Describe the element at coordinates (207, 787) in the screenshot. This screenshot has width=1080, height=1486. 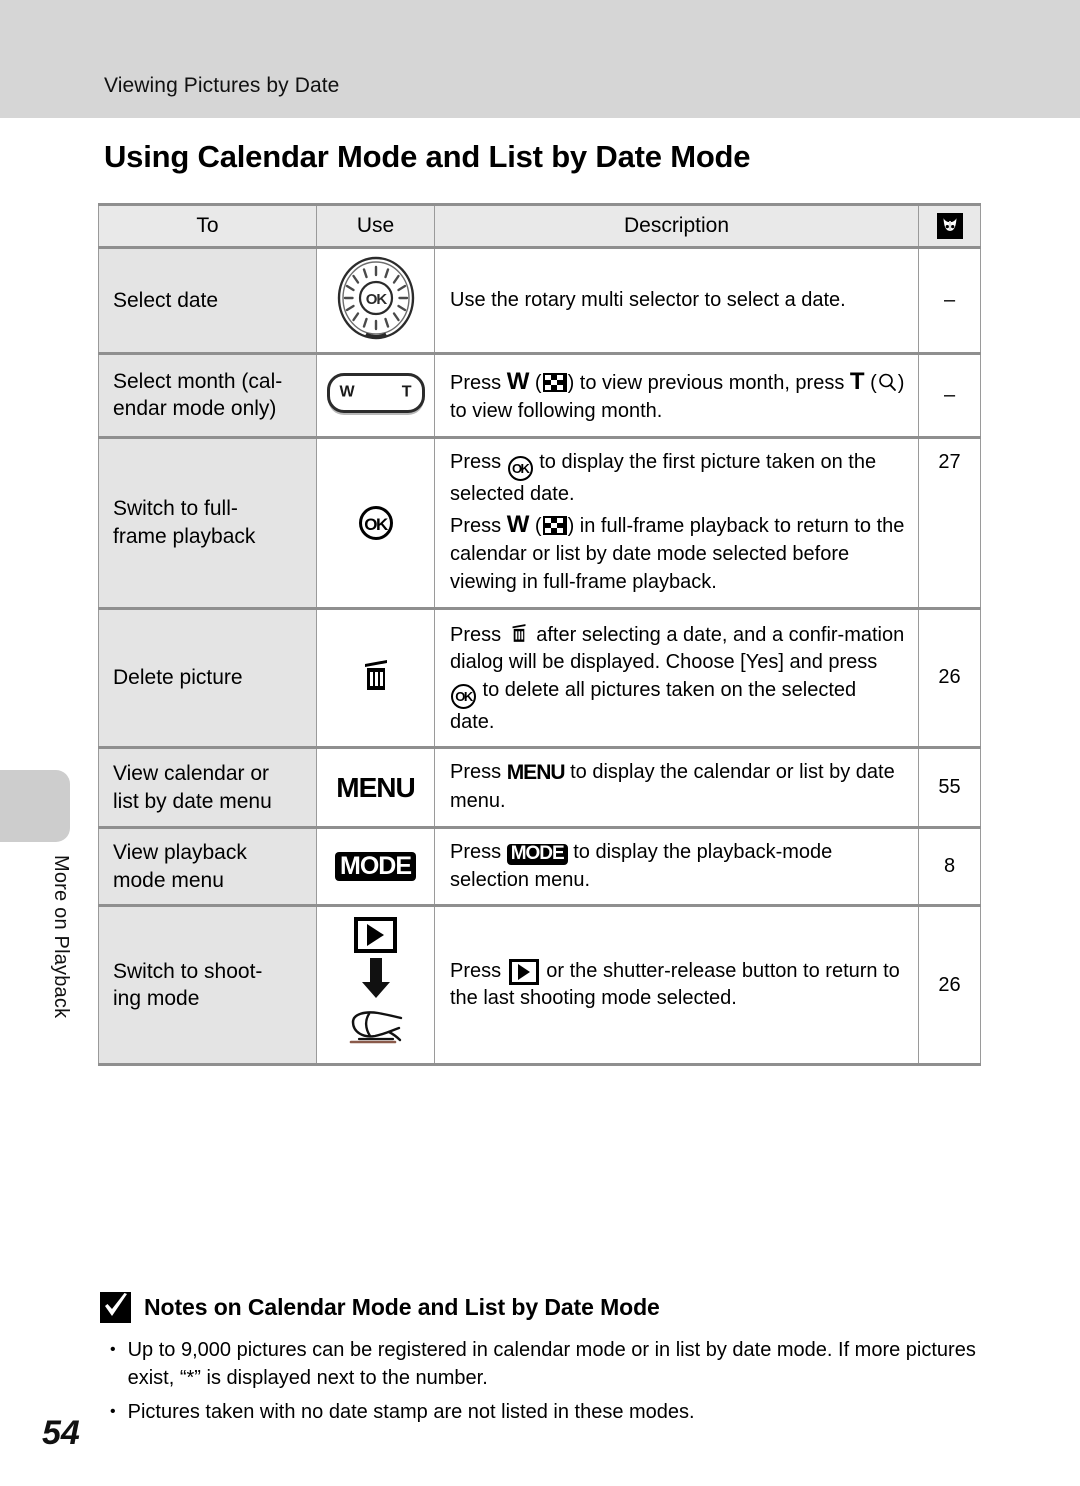
I see `row-label-view-calendar-menu: View calendar or list by date menu` at that location.